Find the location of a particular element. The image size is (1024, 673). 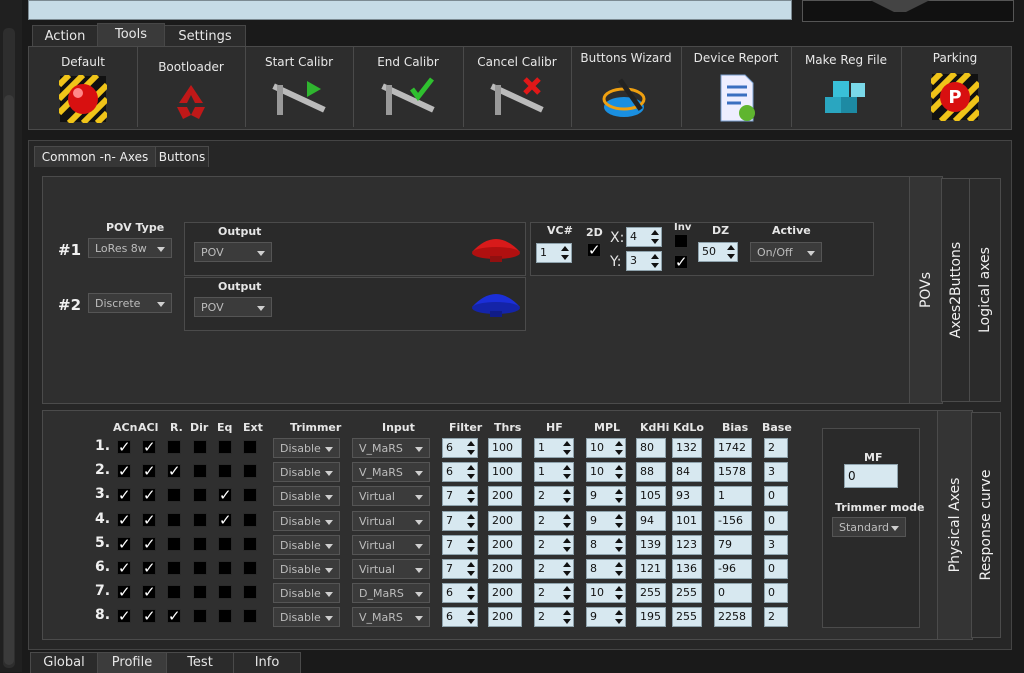

start-calibr-button: Start Calibr is located at coordinates (299, 87).